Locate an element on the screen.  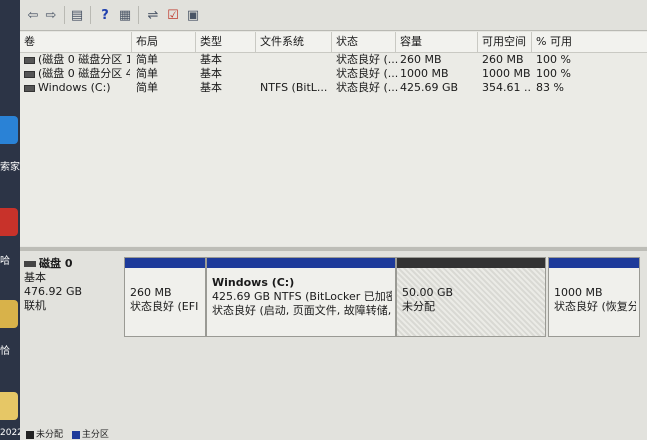
legend-unallocated-label: 未分配 is located at coordinates (50, 435).